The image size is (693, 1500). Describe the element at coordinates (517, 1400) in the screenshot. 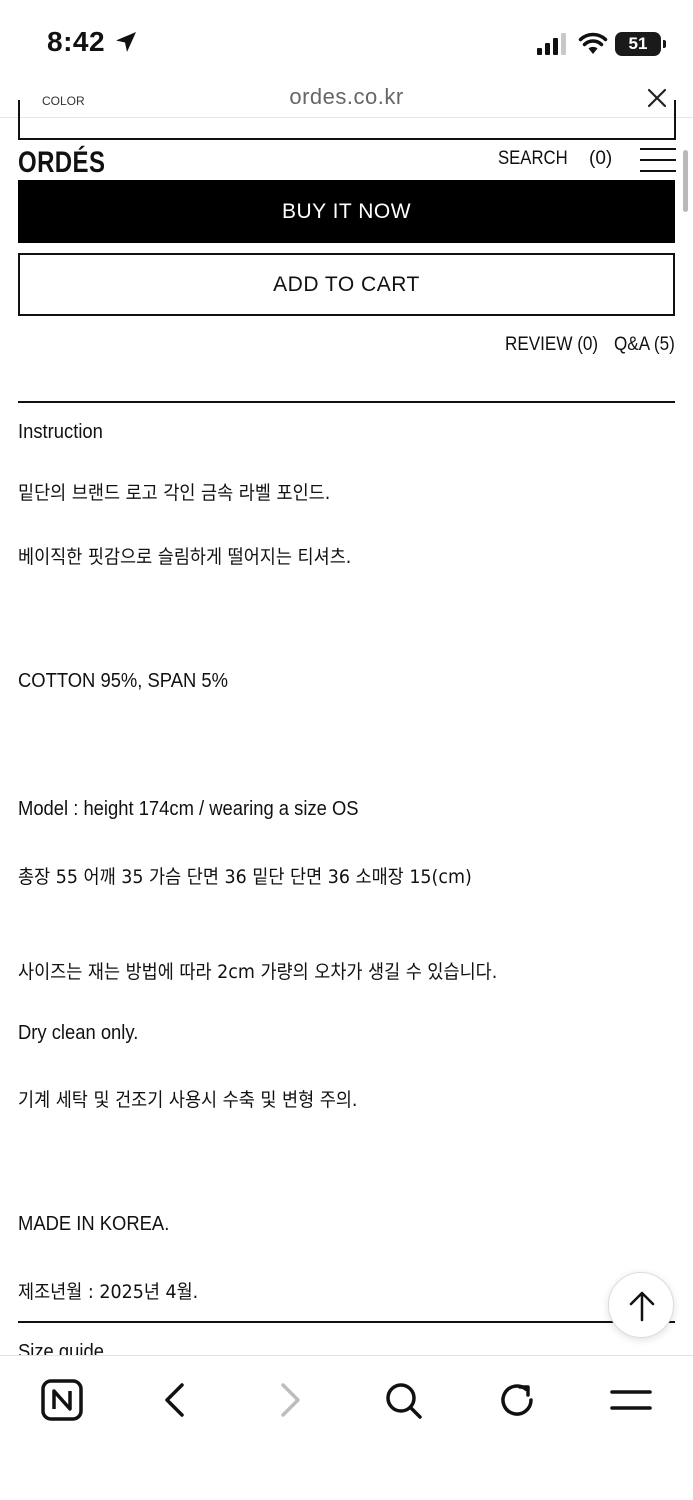

I see `refresh-icon` at that location.